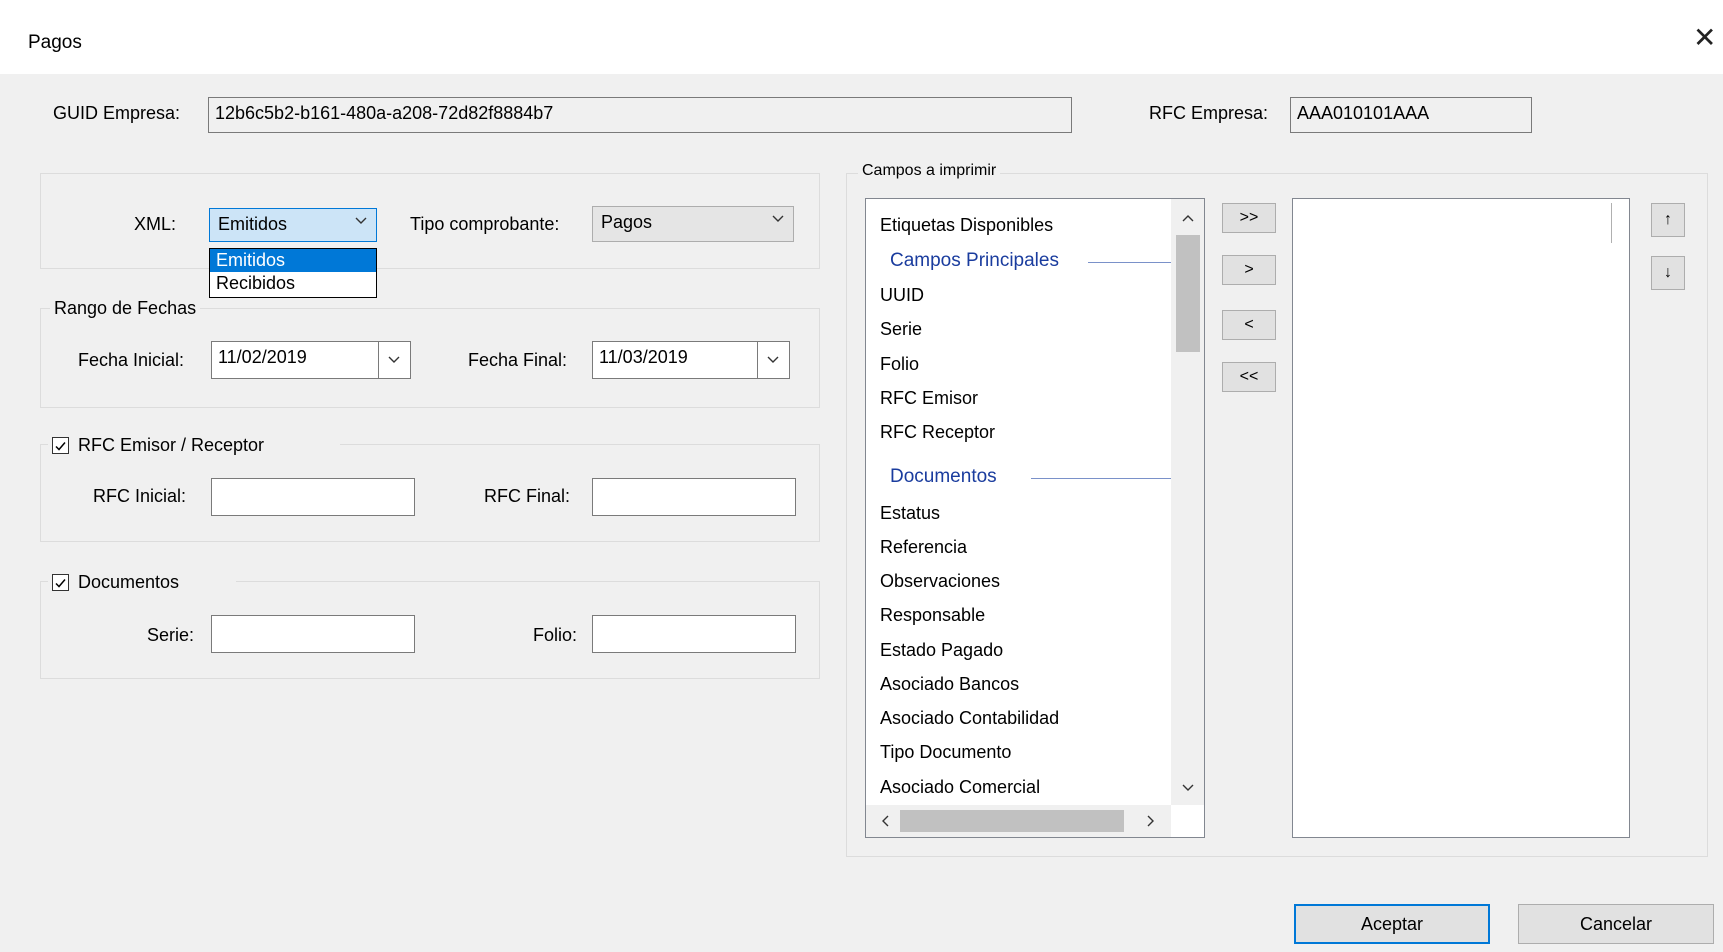 Image resolution: width=1723 pixels, height=952 pixels. What do you see at coordinates (1668, 273) in the screenshot?
I see `move-down-button: ↓` at bounding box center [1668, 273].